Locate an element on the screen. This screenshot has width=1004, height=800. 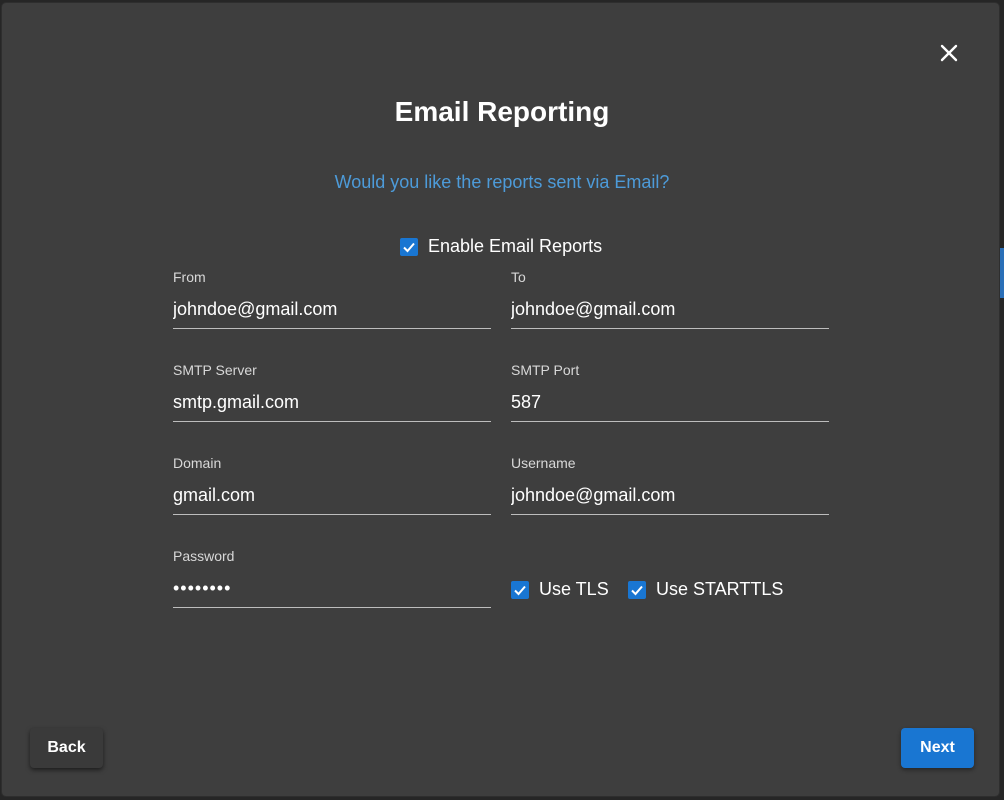
domain-field: Domain is located at coordinates (332, 485).